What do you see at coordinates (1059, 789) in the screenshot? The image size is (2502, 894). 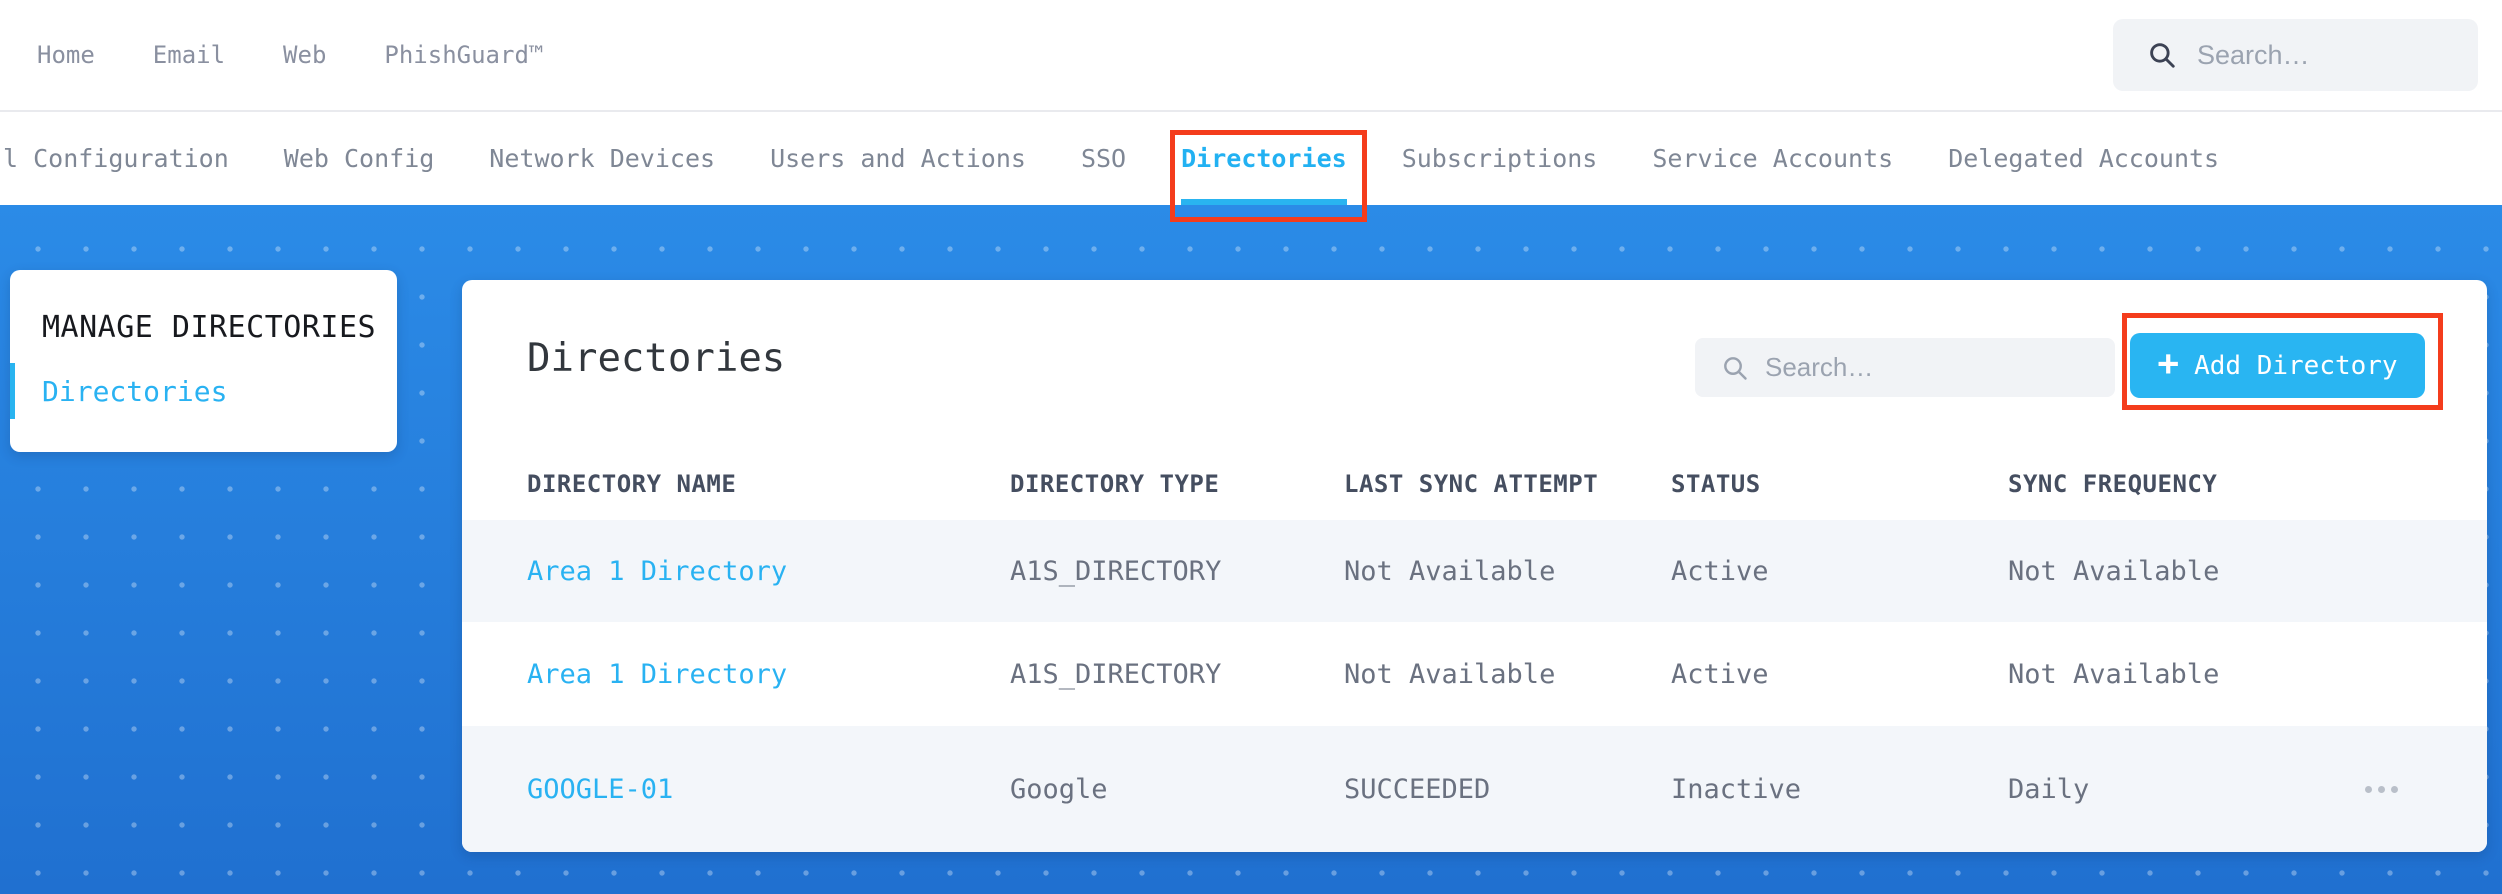 I see `directory-type-cell: Google` at bounding box center [1059, 789].